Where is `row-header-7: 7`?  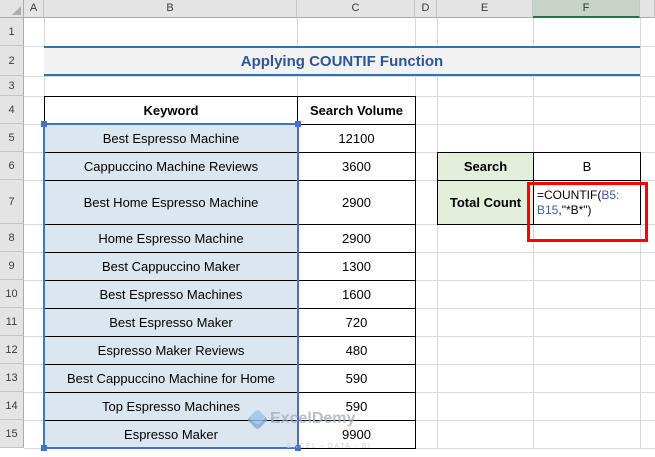
row-header-7: 7 is located at coordinates (12, 202).